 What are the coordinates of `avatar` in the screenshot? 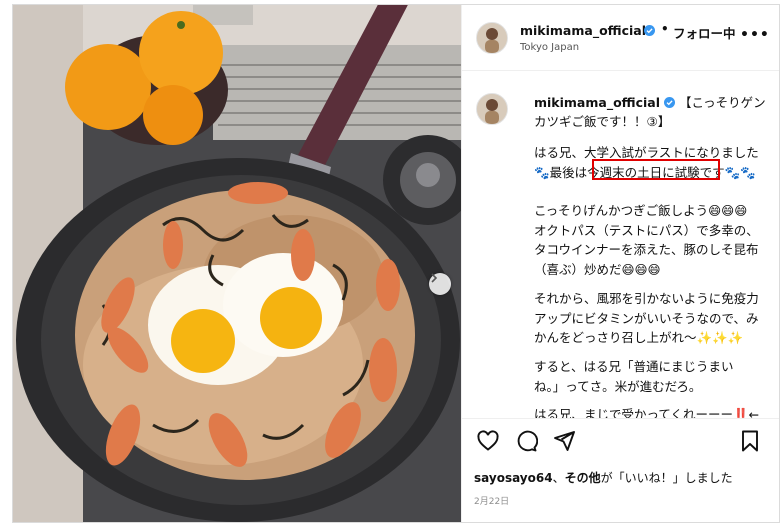 It's located at (492, 38).